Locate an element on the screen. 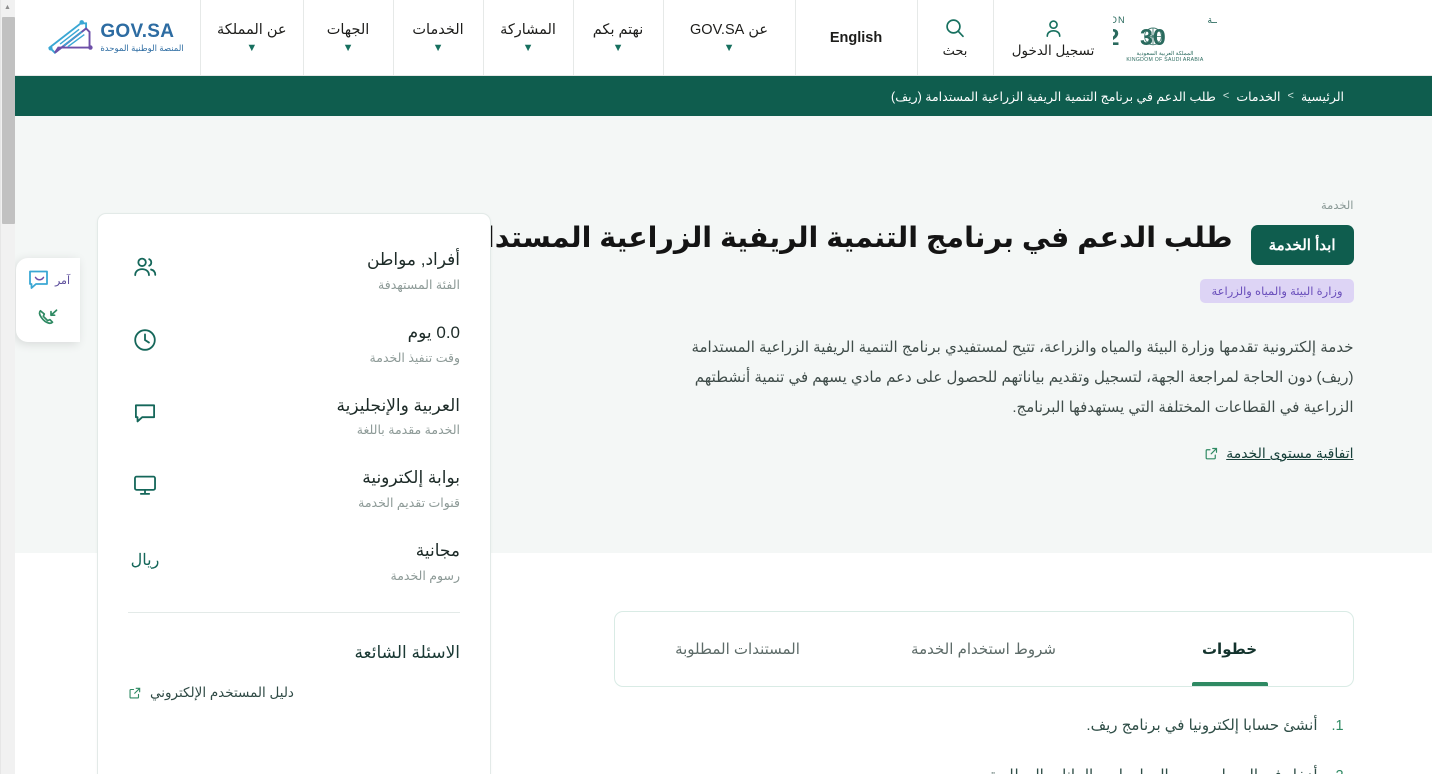 This screenshot has width=1432, height=774. info-value: بوابة إلكترونية is located at coordinates (411, 478).